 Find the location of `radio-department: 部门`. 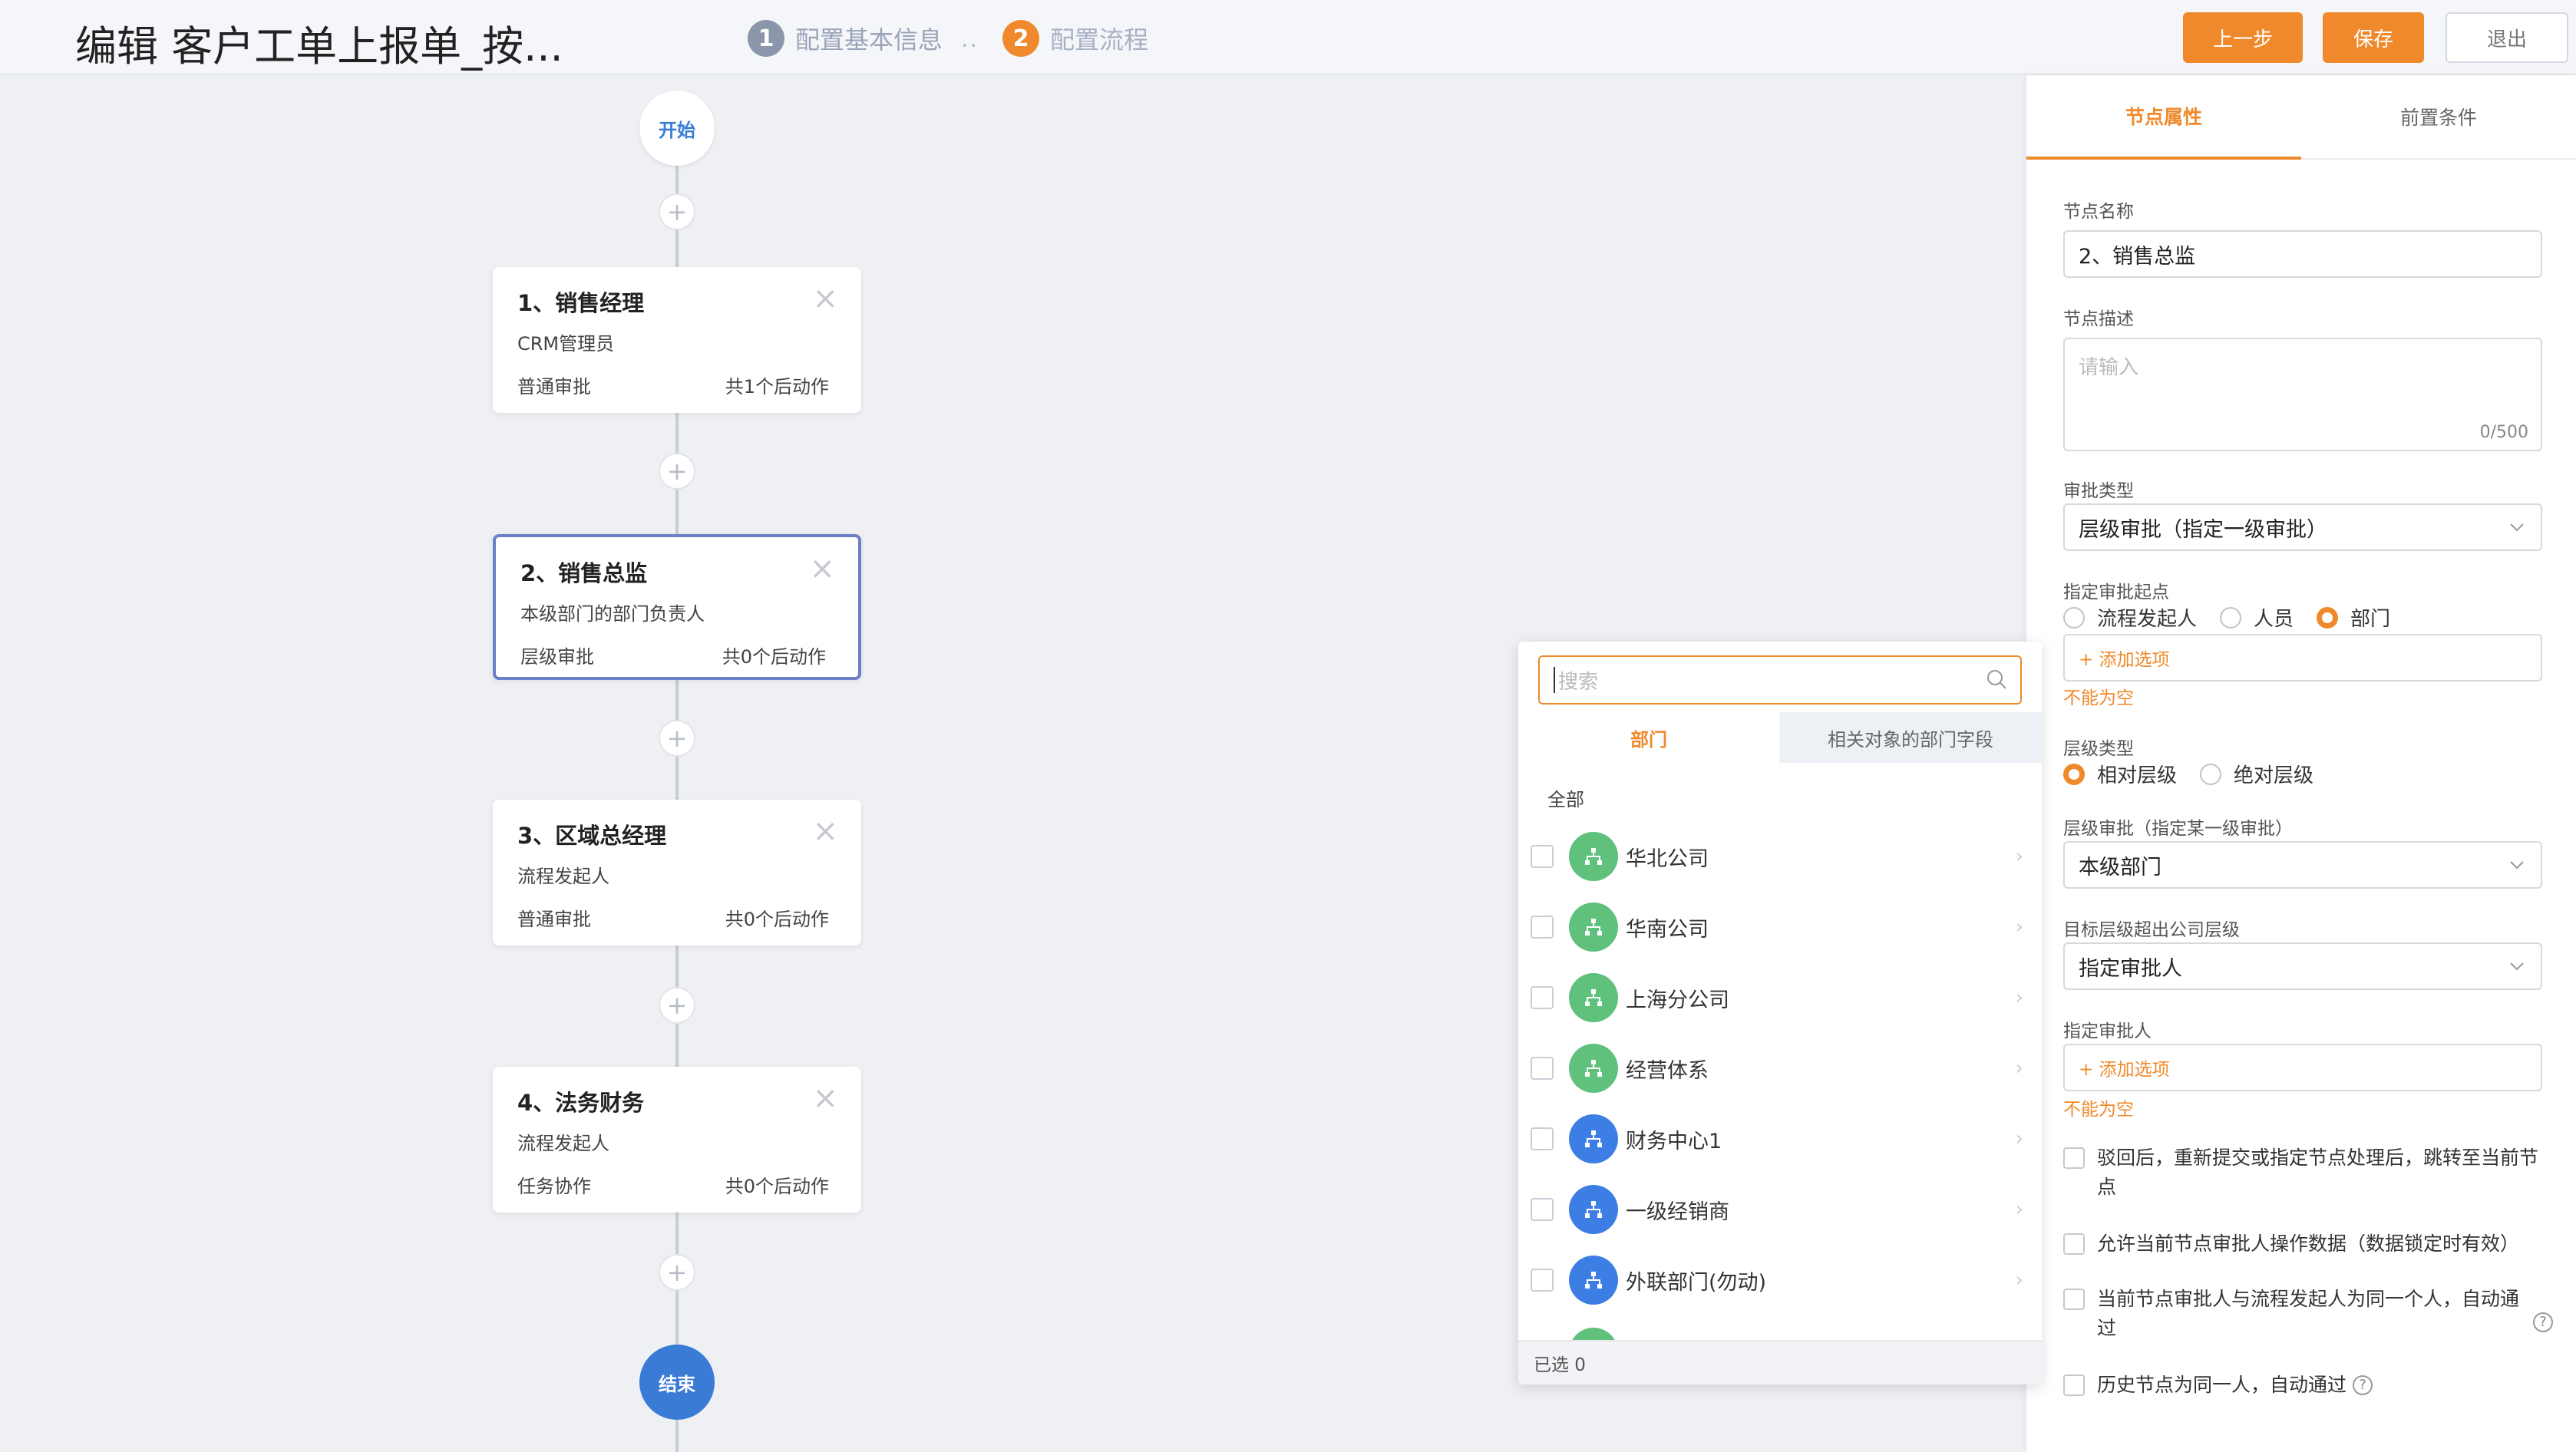

radio-department: 部门 is located at coordinates (2353, 617).